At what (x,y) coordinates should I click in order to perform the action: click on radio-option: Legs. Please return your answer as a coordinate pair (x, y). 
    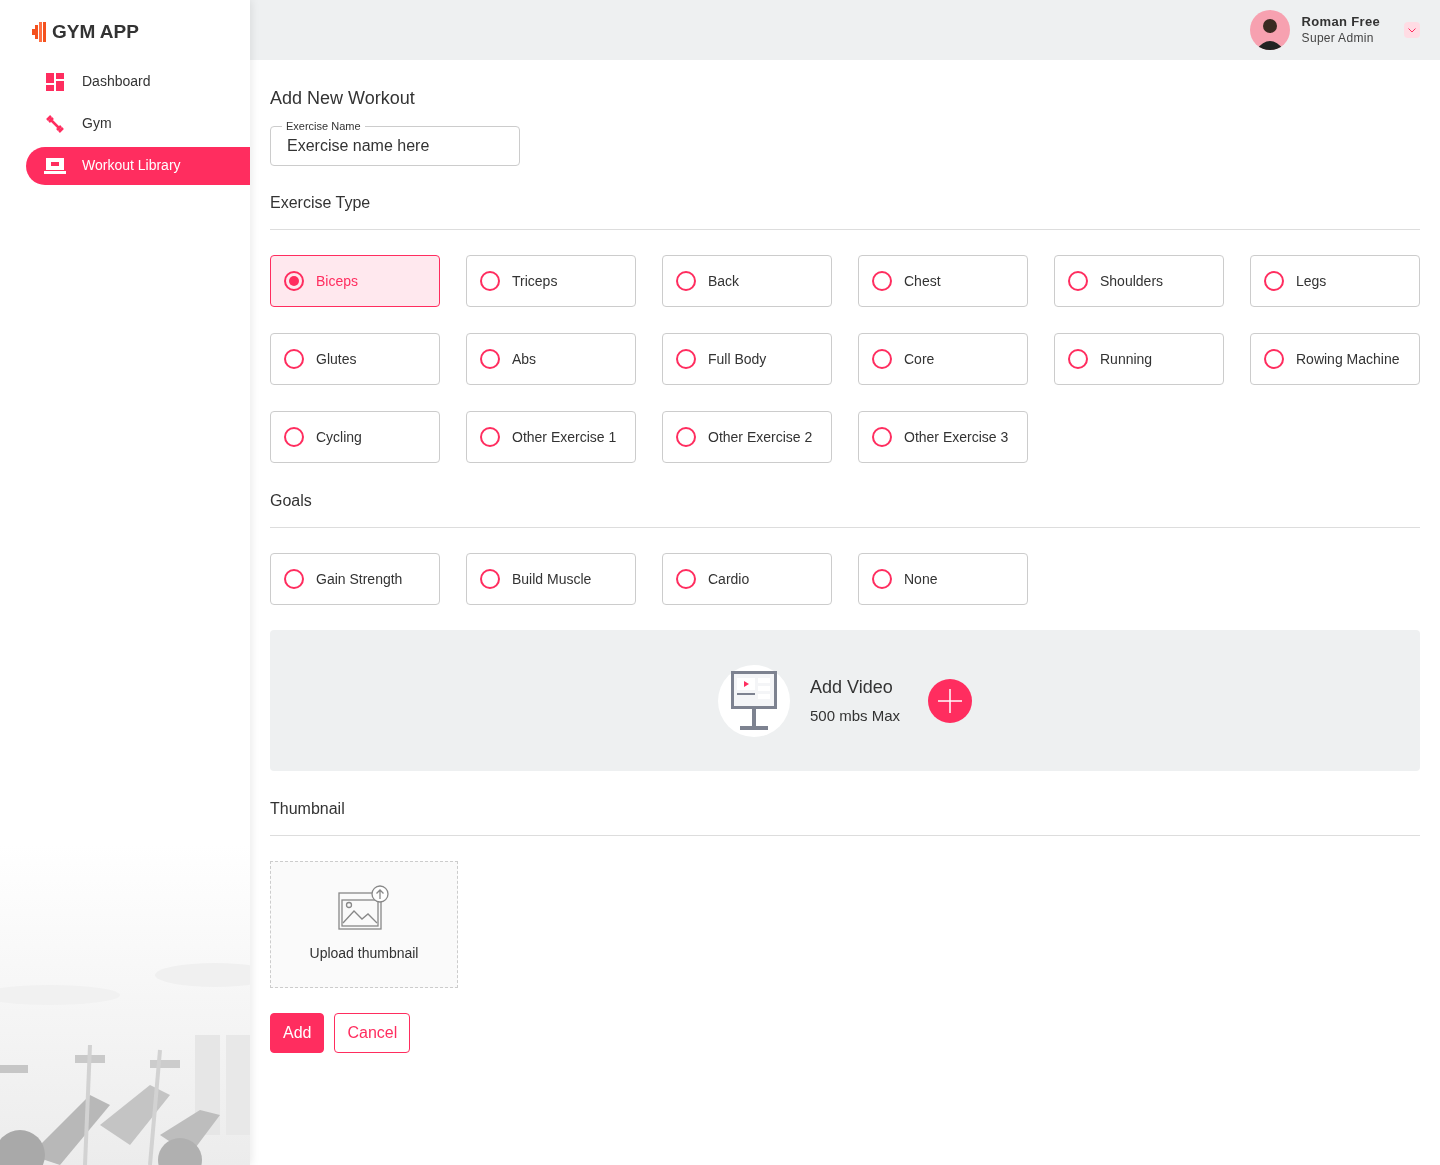
    Looking at the image, I should click on (1335, 281).